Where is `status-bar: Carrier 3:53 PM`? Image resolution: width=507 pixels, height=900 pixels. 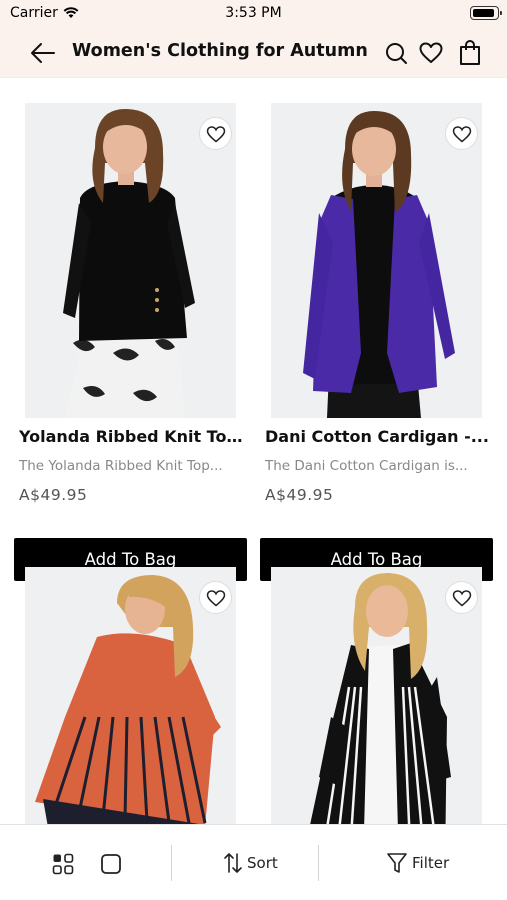
status-bar: Carrier 3:53 PM is located at coordinates (253, 14).